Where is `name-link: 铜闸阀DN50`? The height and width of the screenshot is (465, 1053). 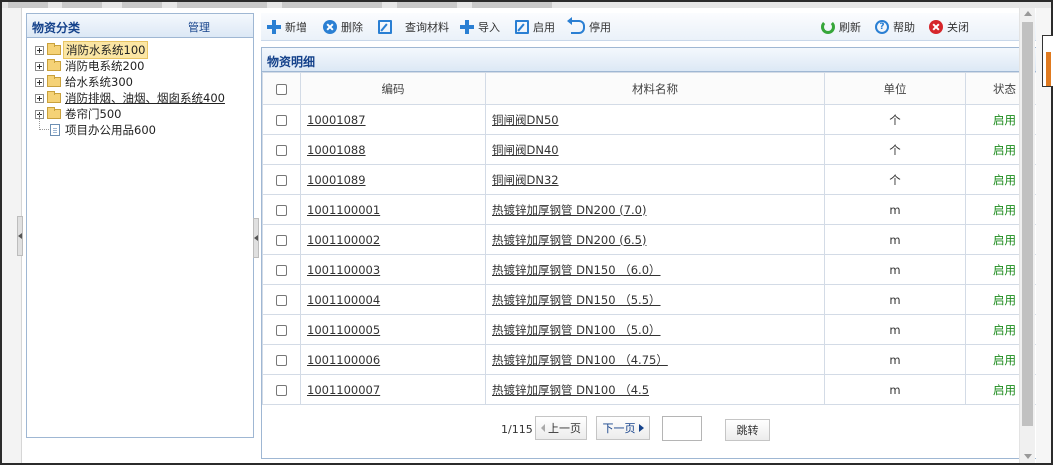 name-link: 铜闸阀DN50 is located at coordinates (525, 120).